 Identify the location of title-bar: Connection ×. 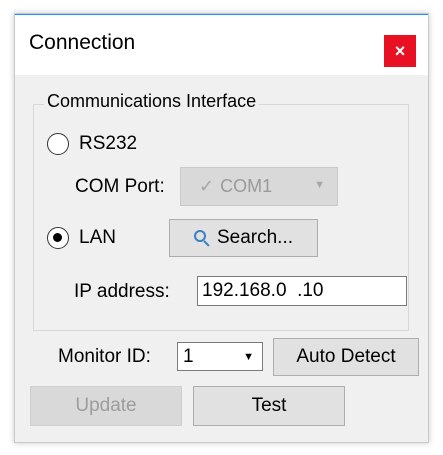
(221, 44).